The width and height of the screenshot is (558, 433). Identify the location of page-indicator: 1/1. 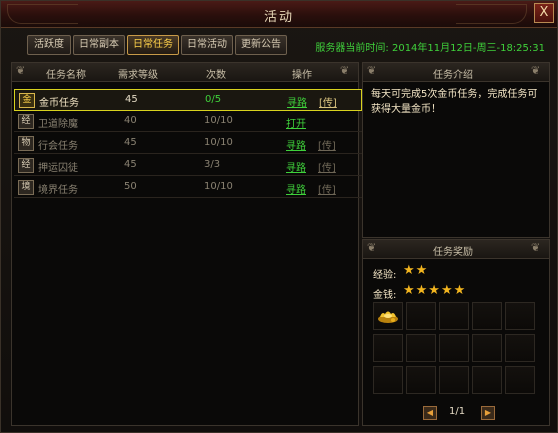
(457, 411).